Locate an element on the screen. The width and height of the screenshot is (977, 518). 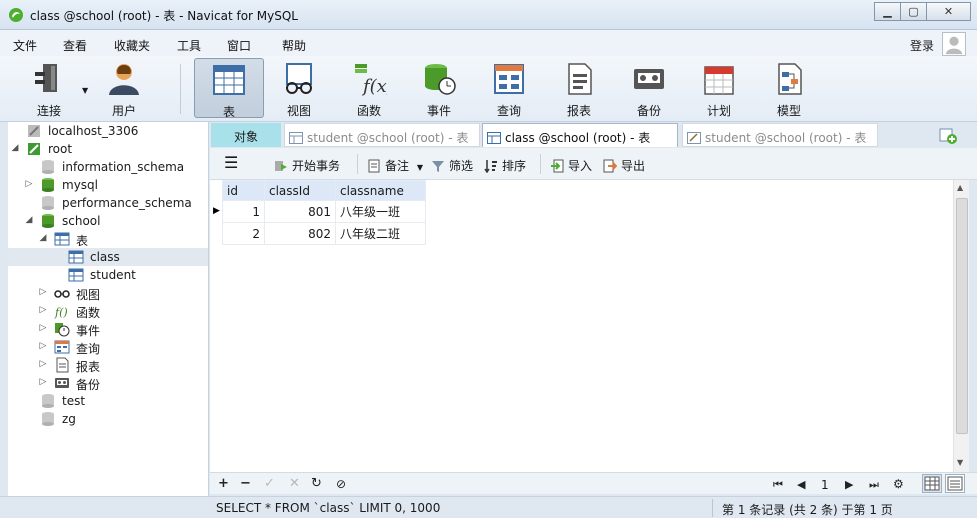
toolbar-query-button: 查询 is located at coordinates (509, 88).